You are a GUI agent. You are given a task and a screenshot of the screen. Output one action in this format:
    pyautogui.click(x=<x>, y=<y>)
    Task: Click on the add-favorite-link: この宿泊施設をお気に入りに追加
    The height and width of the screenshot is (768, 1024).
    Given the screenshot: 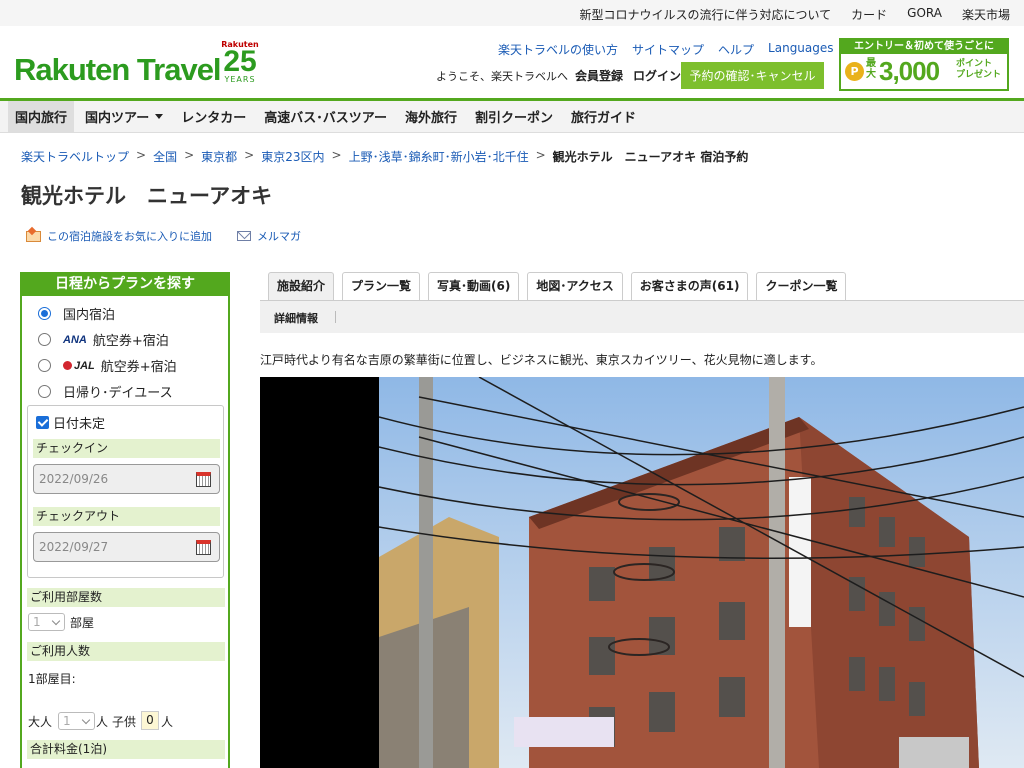 What is the action you would take?
    pyautogui.click(x=119, y=236)
    